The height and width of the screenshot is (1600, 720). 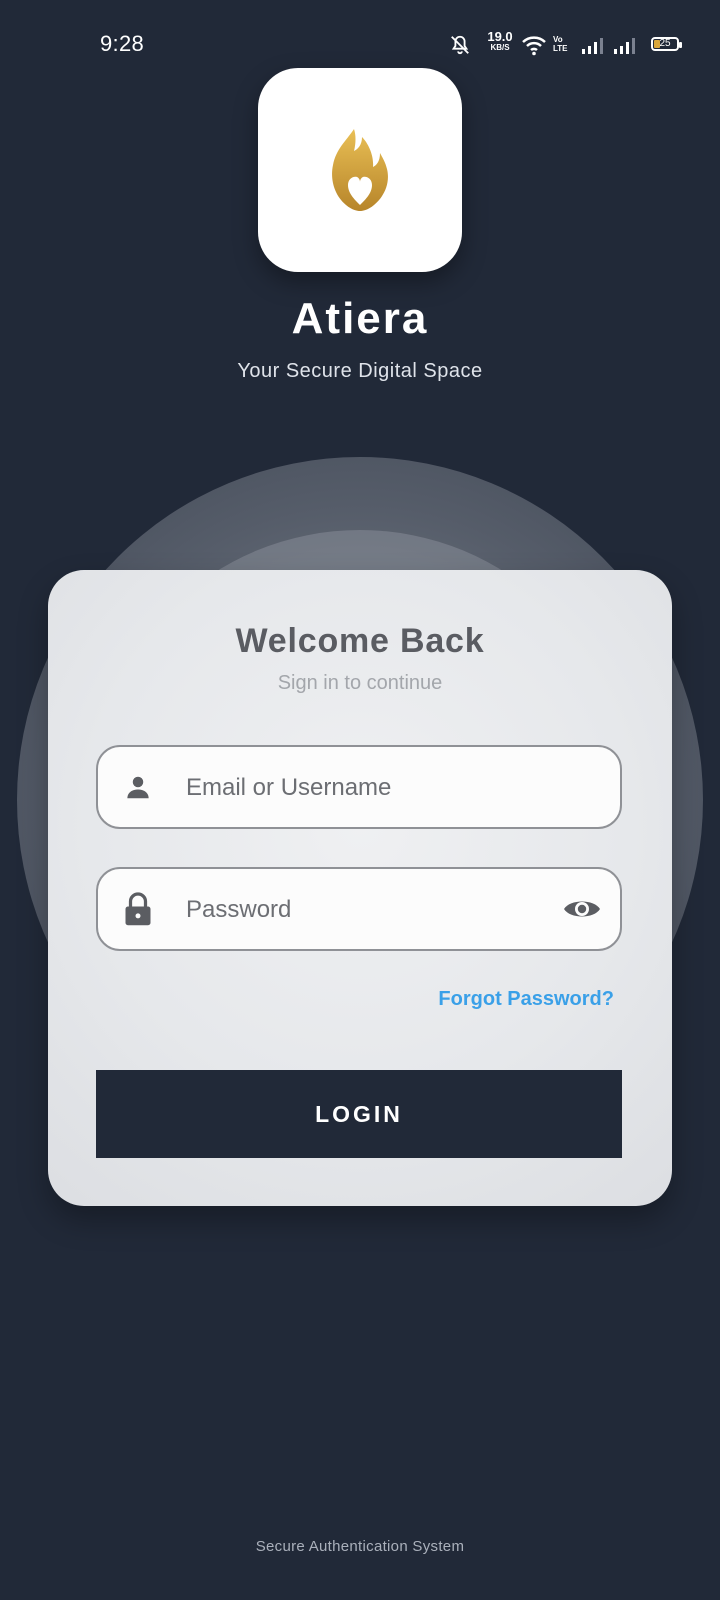 I want to click on username-field, so click(x=359, y=787).